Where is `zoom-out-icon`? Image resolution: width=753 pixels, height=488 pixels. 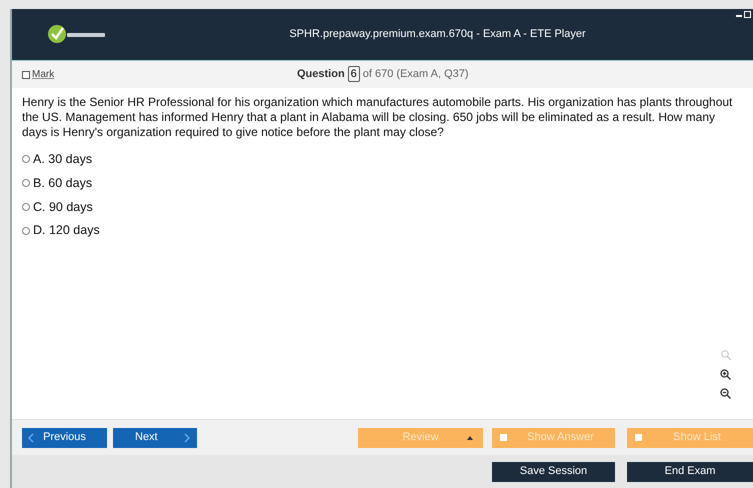
zoom-out-icon is located at coordinates (725, 393).